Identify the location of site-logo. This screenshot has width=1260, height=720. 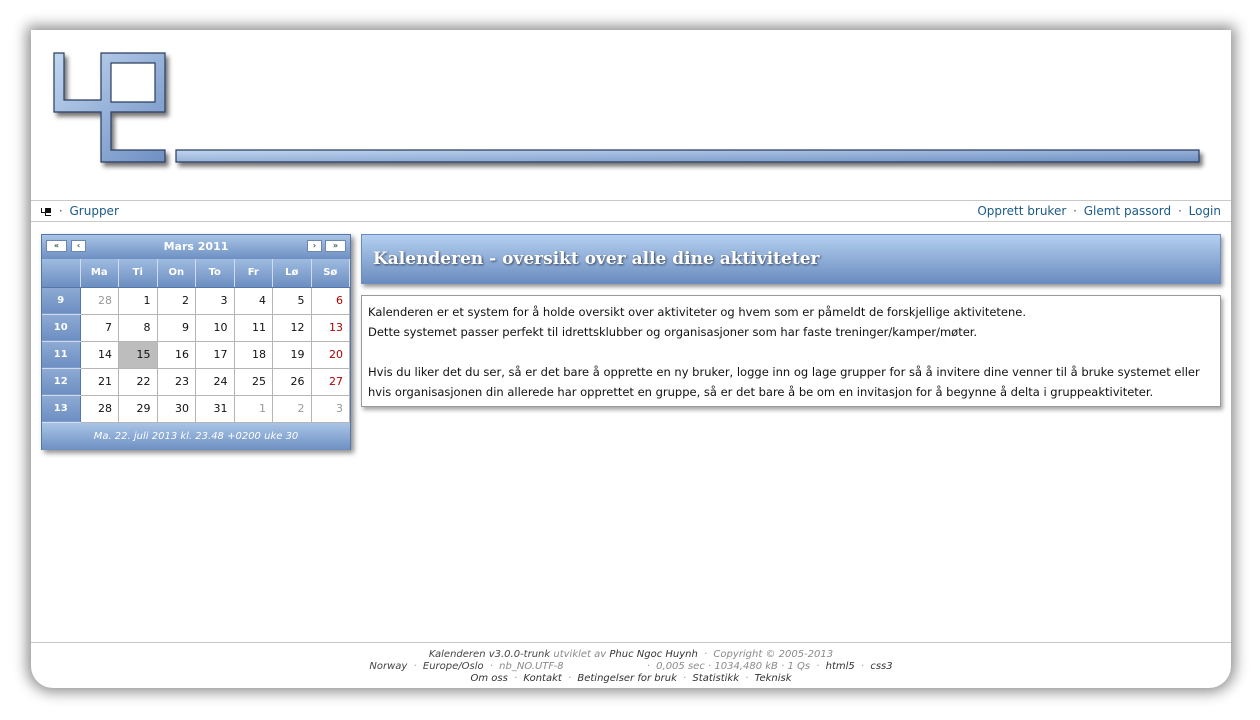
(626, 107).